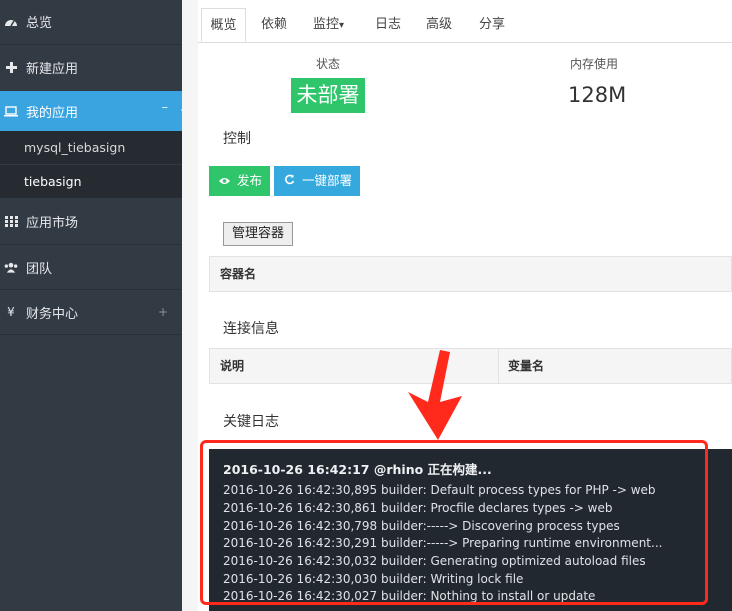  What do you see at coordinates (594, 64) in the screenshot?
I see `memory-label: 内存使用` at bounding box center [594, 64].